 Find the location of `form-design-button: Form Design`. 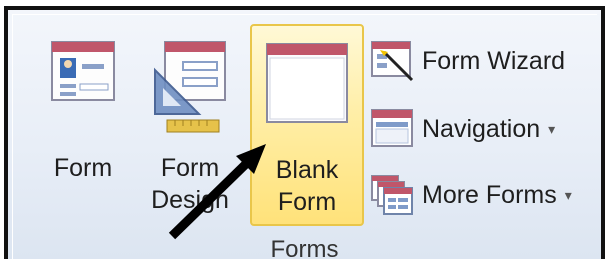

form-design-button: Form Design is located at coordinates (190, 125).